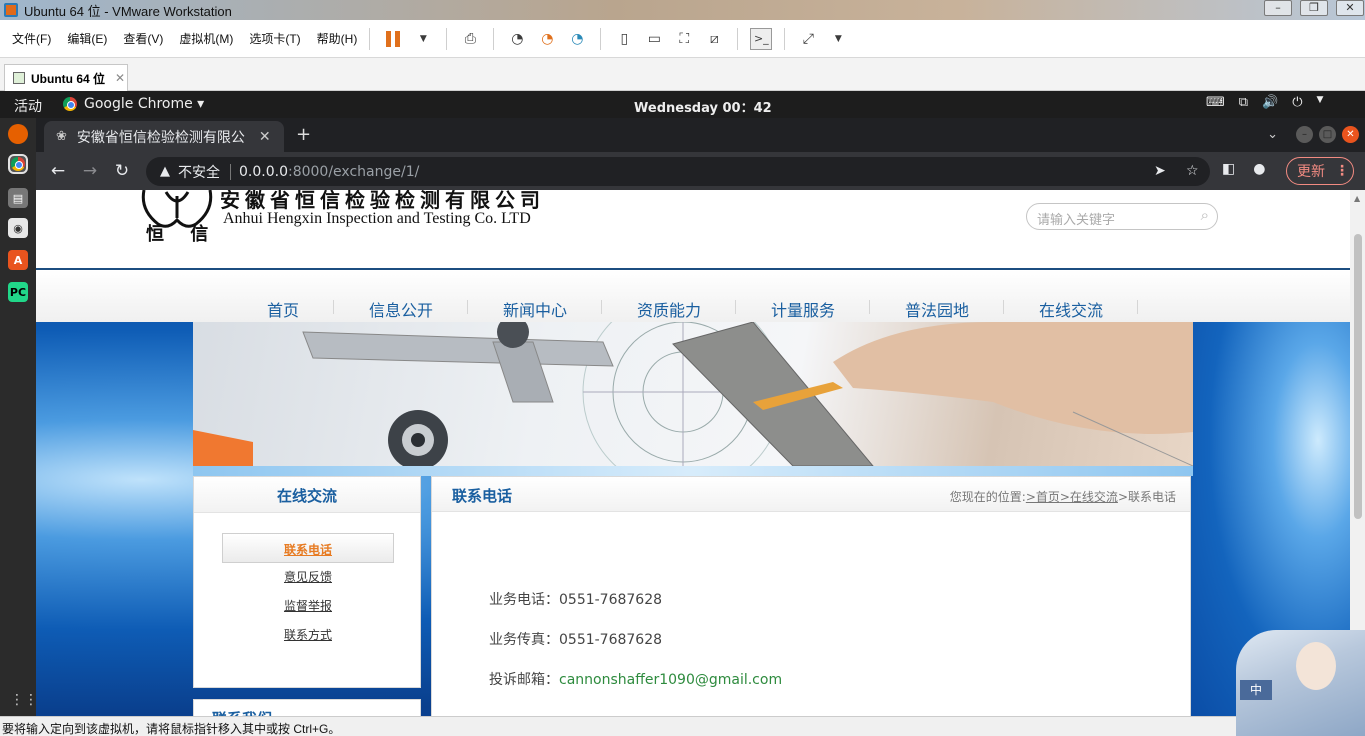 This screenshot has width=1365, height=736. Describe the element at coordinates (1228, 169) in the screenshot. I see `side-panel-icon: ◧` at that location.